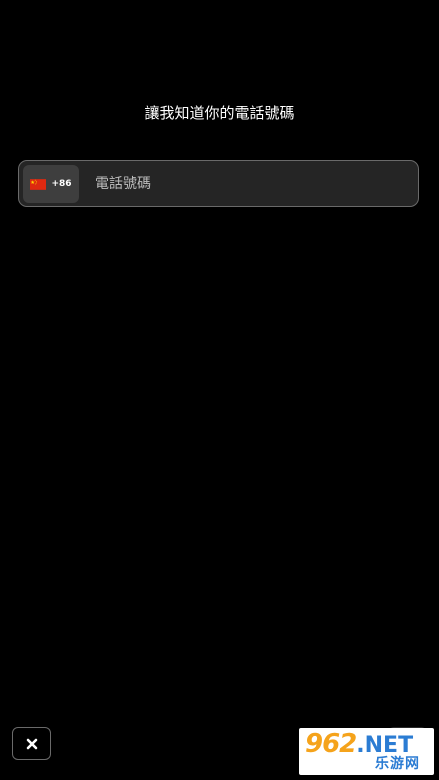  I want to click on watermark-tagline: 乐游网, so click(397, 764).